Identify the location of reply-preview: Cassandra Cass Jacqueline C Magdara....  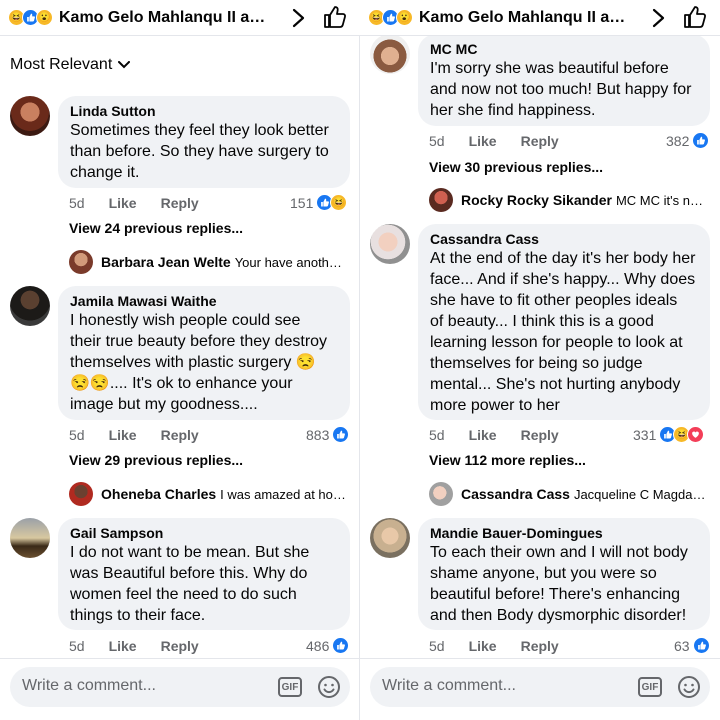
(569, 494).